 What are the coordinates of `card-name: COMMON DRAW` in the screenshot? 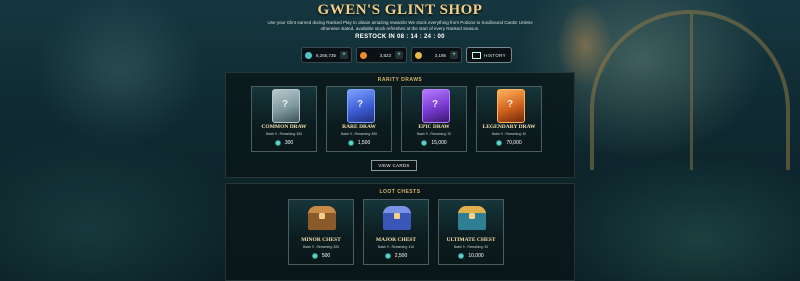 It's located at (284, 127).